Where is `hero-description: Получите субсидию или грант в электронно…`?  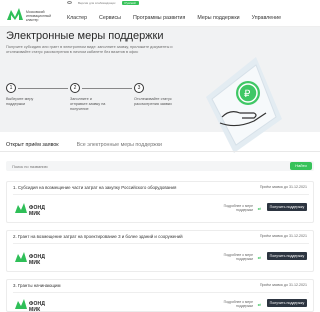 hero-description: Получите субсидию или грант в электронно… is located at coordinates (89, 50).